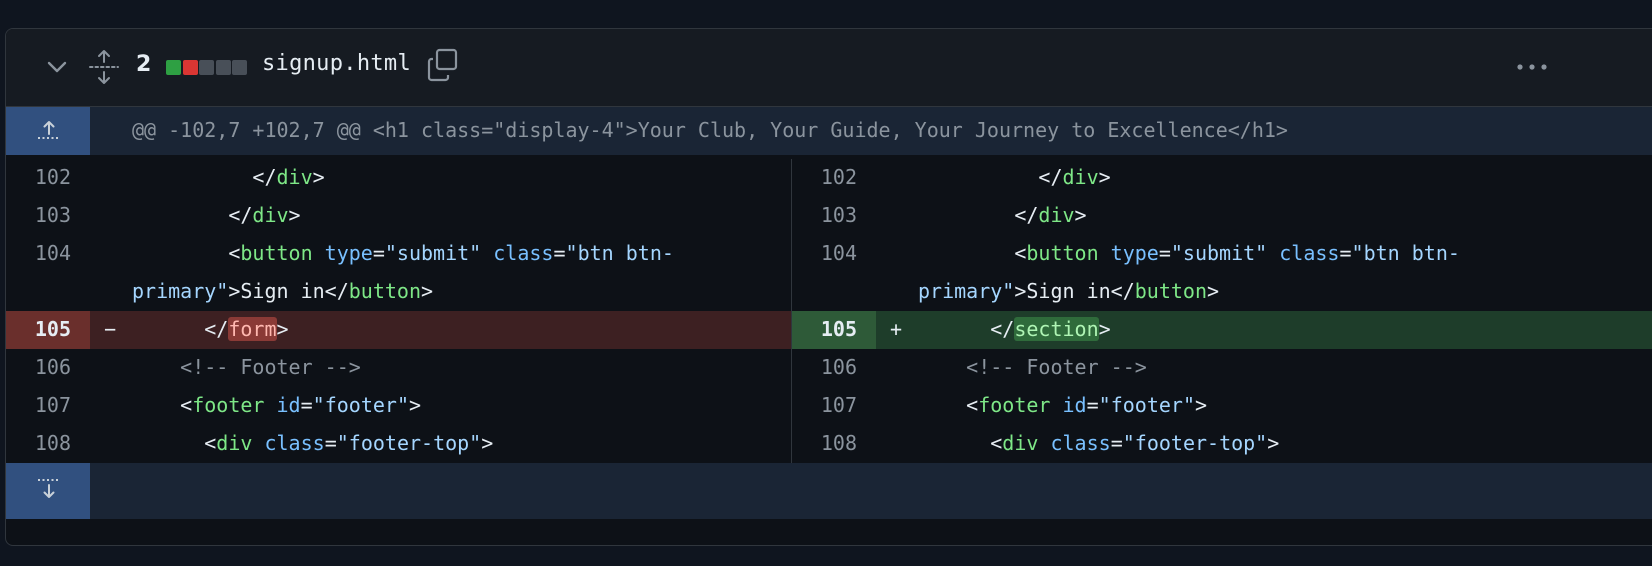 Image resolution: width=1652 pixels, height=566 pixels. I want to click on code-token: primary", so click(180, 291).